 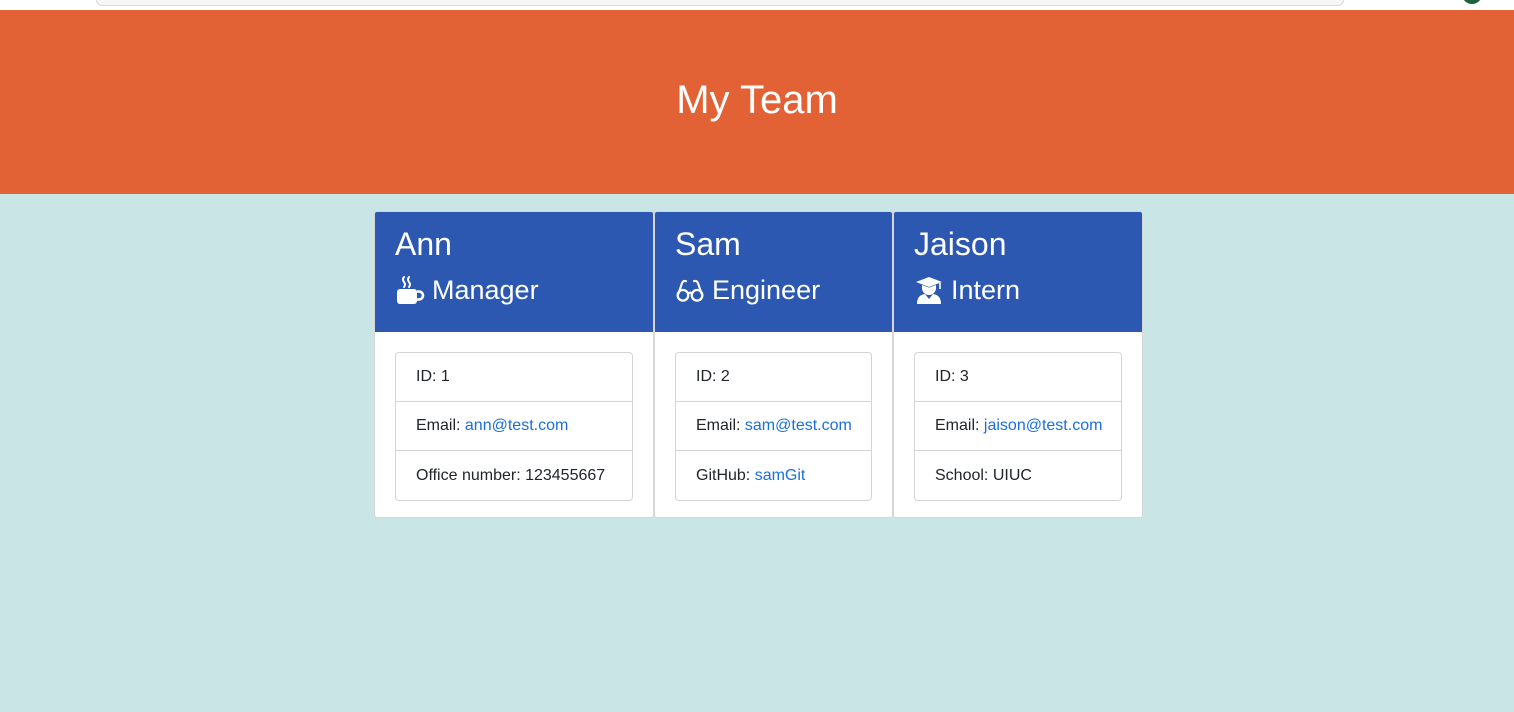 What do you see at coordinates (929, 290) in the screenshot?
I see `graduate-icon` at bounding box center [929, 290].